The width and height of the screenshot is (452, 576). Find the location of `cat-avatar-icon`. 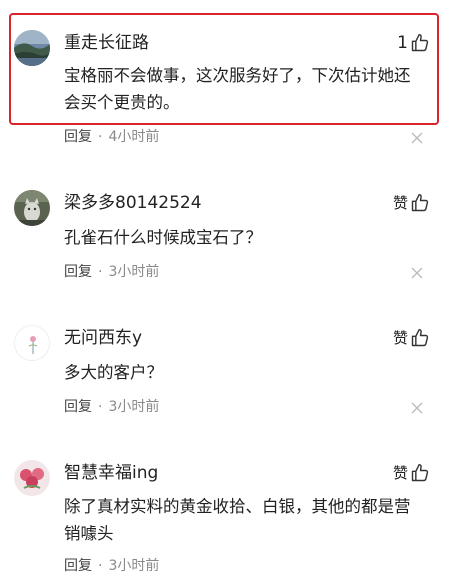

cat-avatar-icon is located at coordinates (32, 208).